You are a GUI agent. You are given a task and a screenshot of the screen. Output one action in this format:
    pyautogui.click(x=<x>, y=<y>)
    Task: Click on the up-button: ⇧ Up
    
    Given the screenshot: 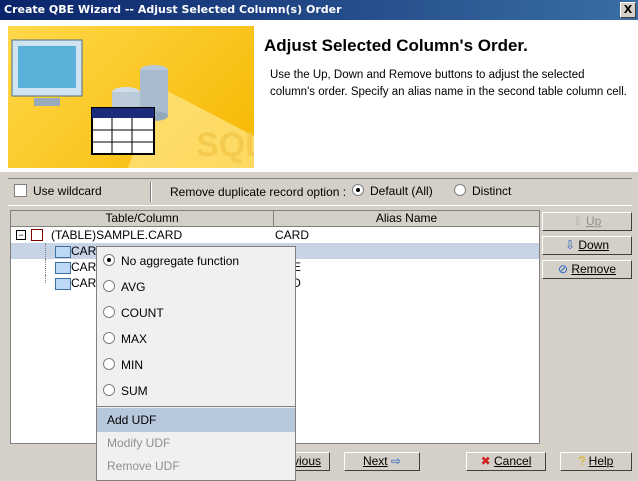 What is the action you would take?
    pyautogui.click(x=587, y=221)
    